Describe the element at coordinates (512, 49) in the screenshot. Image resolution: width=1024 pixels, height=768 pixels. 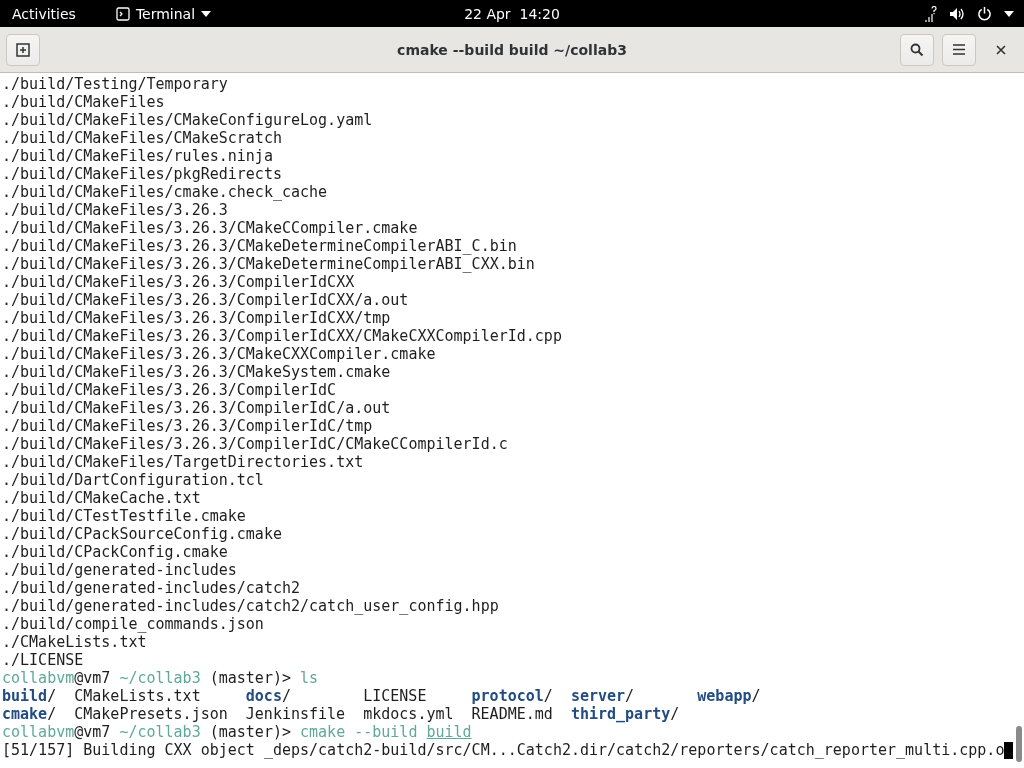
I see `window-title: cmake --build build ~/collab3` at that location.